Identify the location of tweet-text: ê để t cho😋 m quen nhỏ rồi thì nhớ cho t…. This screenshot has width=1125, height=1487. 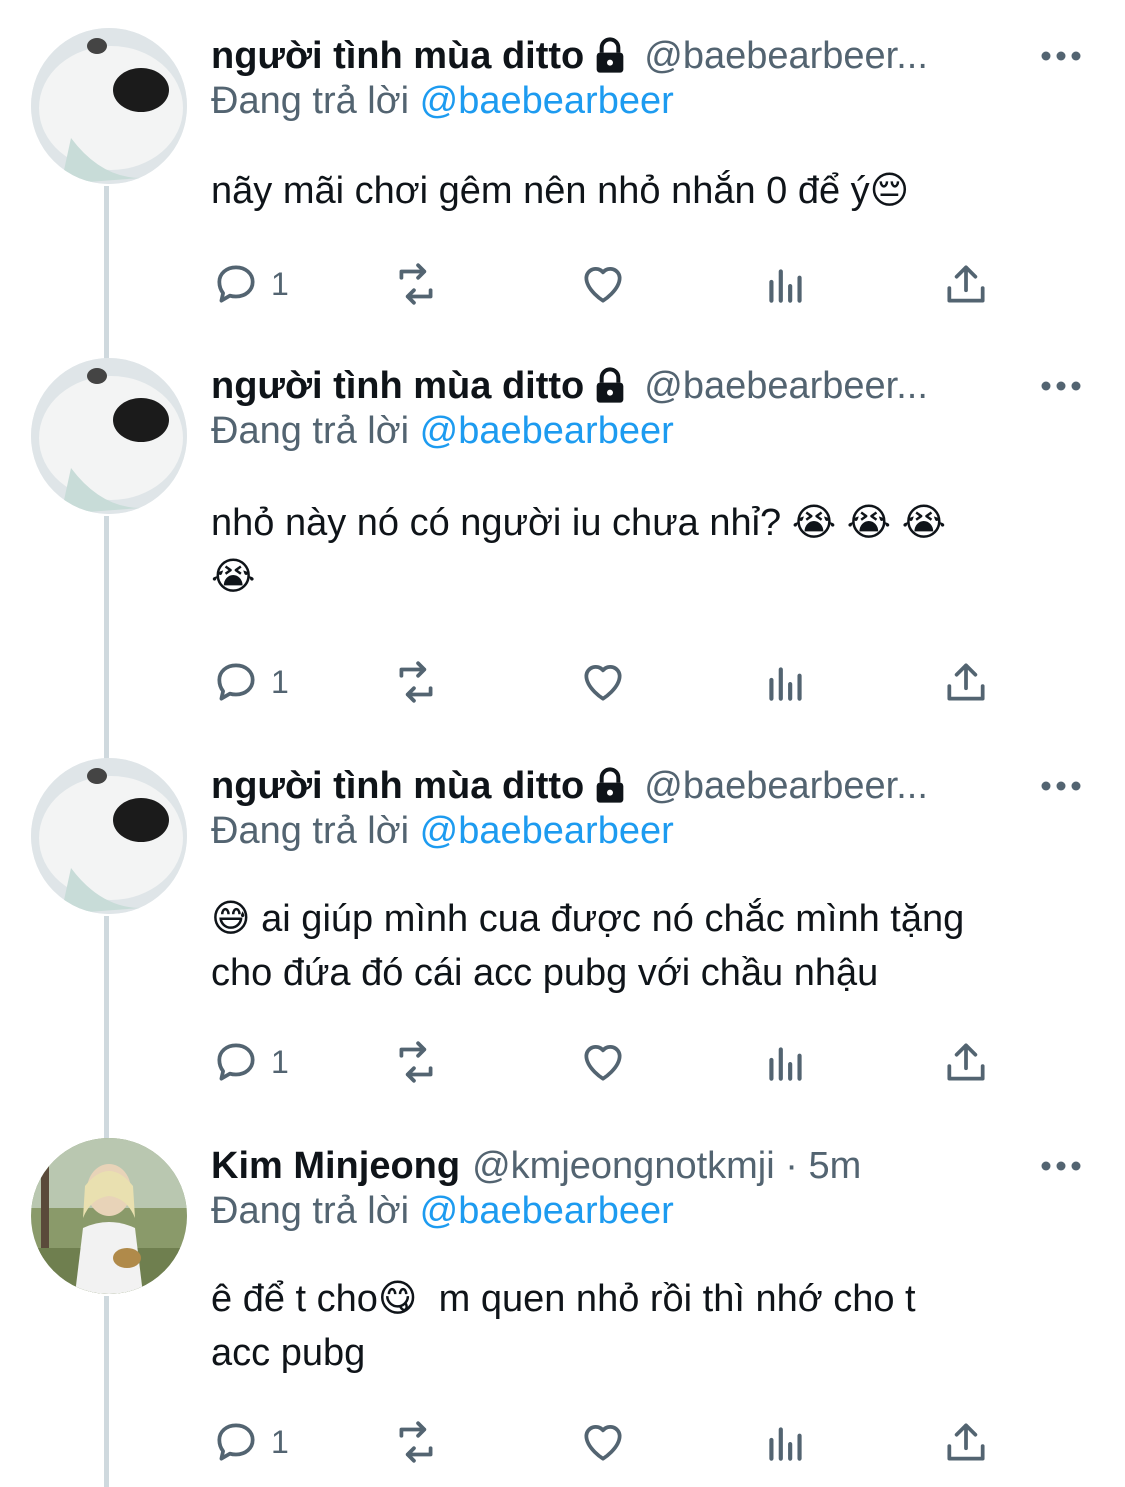
(563, 1326).